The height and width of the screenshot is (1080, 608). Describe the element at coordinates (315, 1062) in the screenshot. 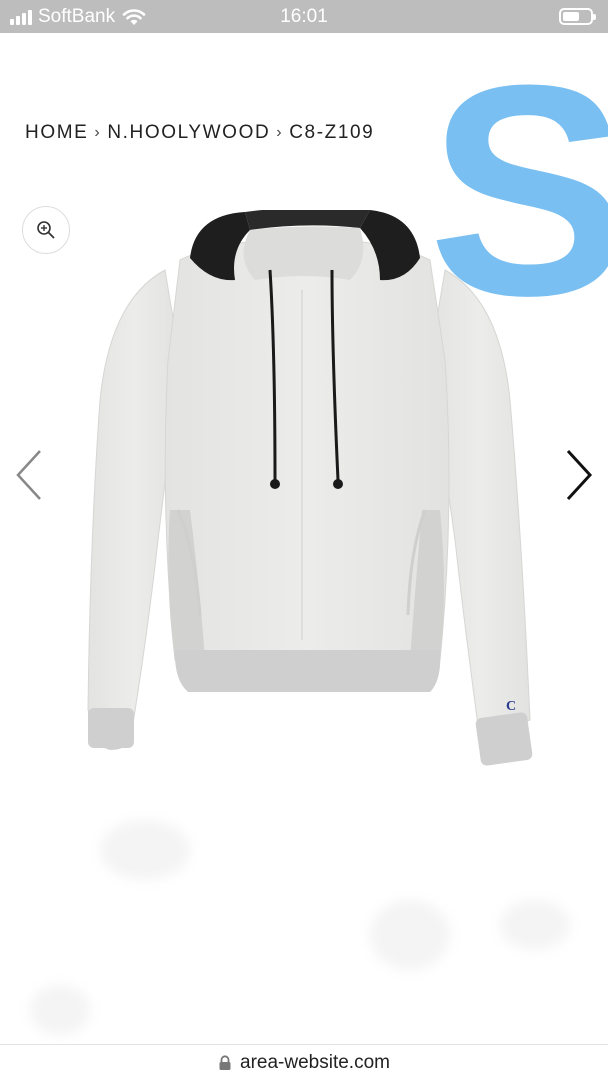

I see `url-text: area-website.com` at that location.